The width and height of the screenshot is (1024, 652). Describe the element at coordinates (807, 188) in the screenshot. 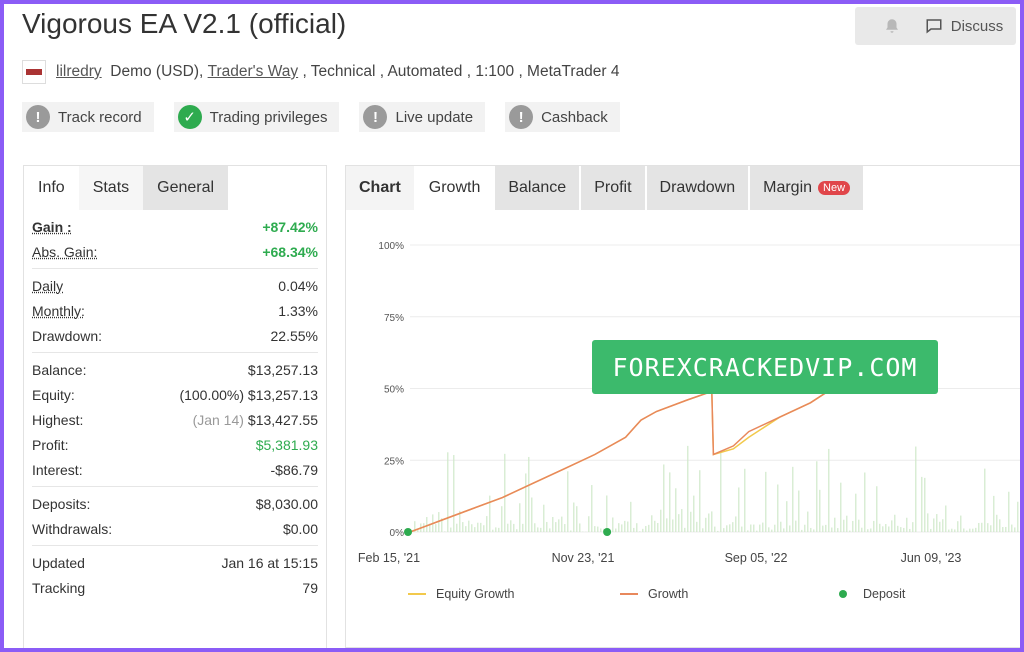

I see `tab-margin: Margin New` at that location.